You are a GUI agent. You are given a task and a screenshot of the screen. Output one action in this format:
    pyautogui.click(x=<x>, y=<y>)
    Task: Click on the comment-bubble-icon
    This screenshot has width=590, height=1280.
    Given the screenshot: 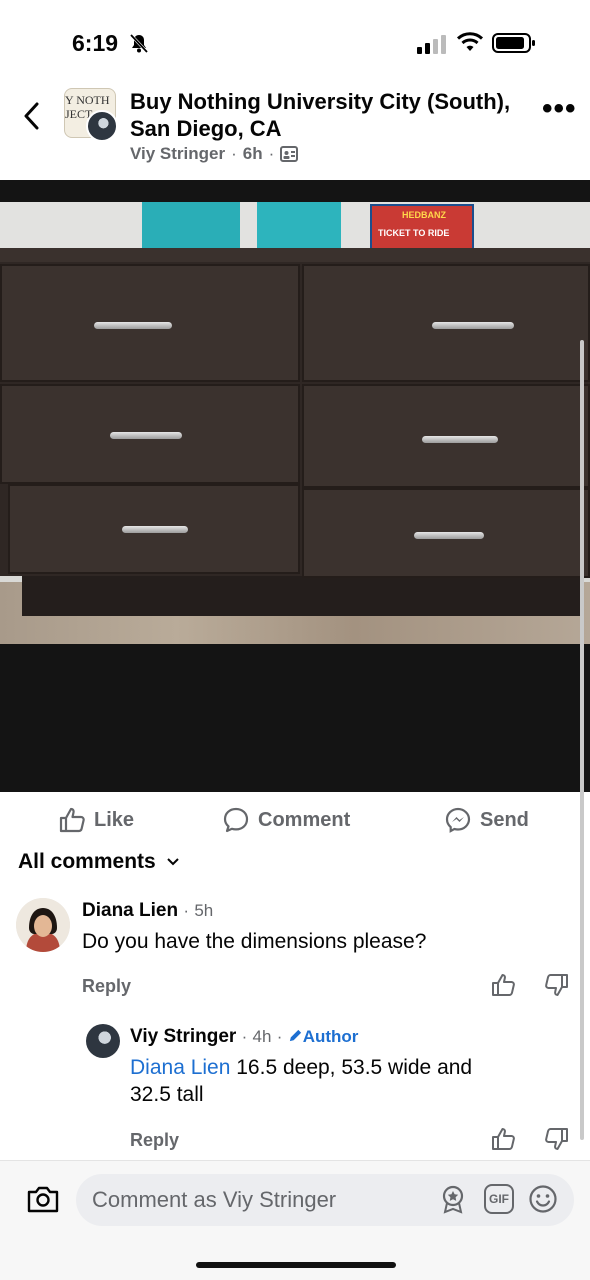 What is the action you would take?
    pyautogui.click(x=236, y=820)
    